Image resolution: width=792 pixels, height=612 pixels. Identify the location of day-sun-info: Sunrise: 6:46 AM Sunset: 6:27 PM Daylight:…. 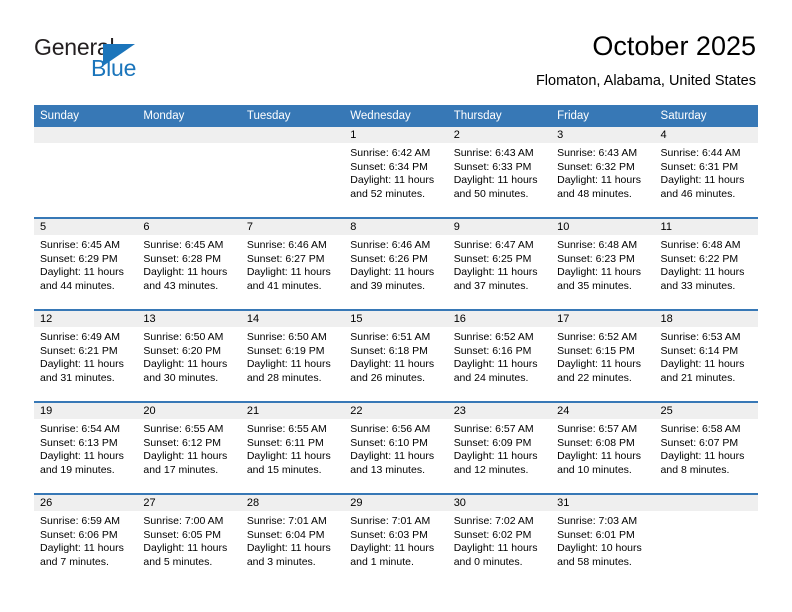
(292, 264).